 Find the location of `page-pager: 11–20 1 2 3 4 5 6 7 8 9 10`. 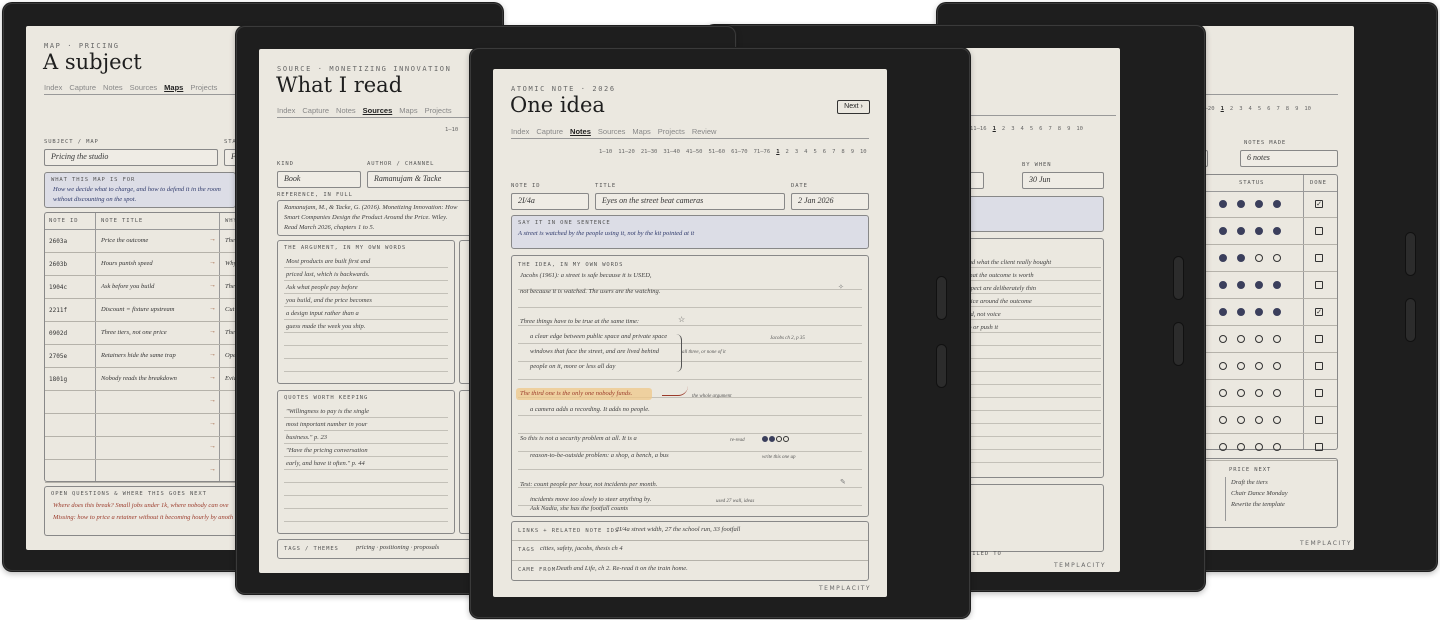

page-pager: 11–20 1 2 3 4 5 6 7 8 9 10 is located at coordinates (1254, 109).